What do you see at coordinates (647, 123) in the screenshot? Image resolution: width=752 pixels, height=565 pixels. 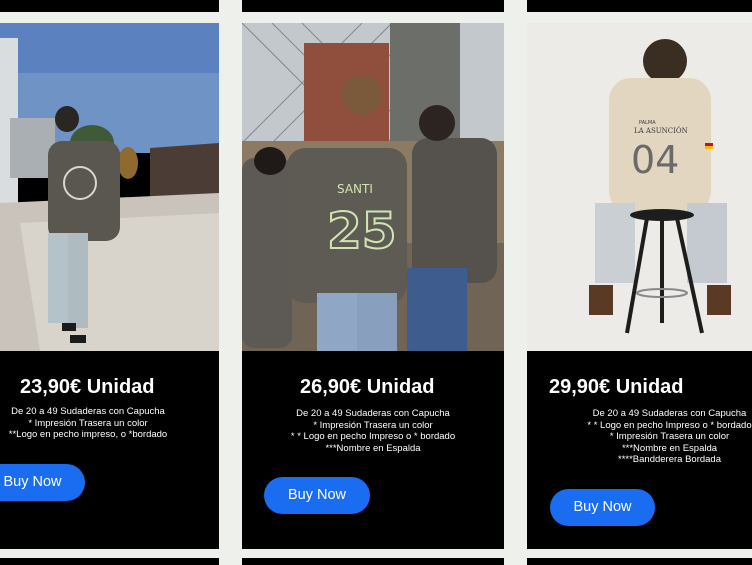 I see `back-print-small: PALMA` at bounding box center [647, 123].